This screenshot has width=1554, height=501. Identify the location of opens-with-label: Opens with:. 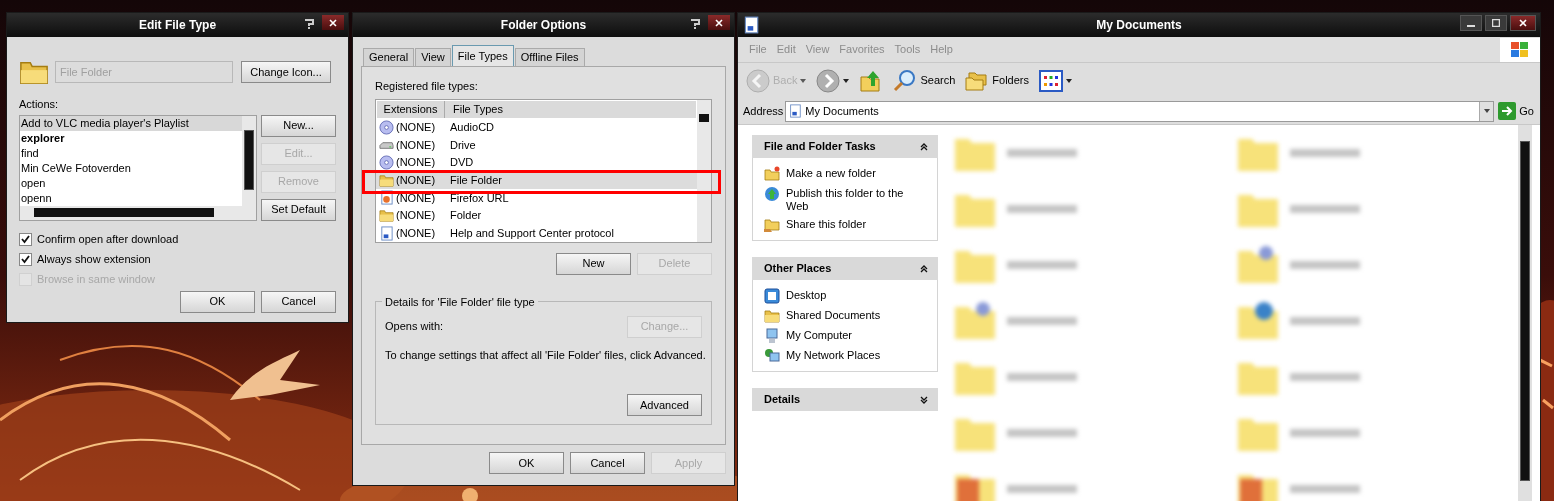
(414, 327).